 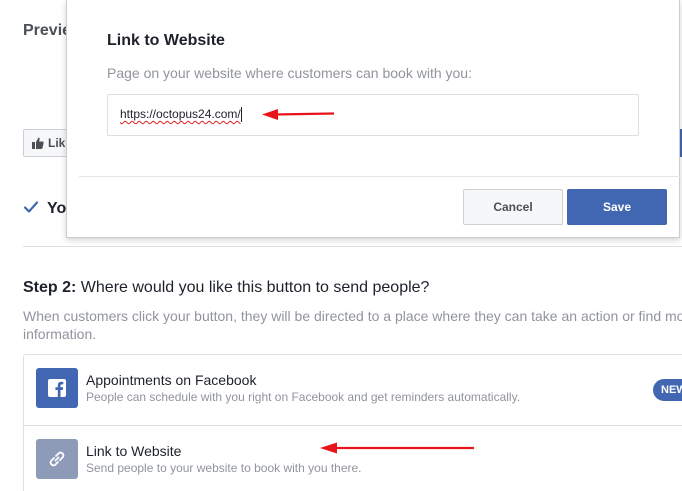 What do you see at coordinates (38, 143) in the screenshot?
I see `thumbs-up-icon` at bounding box center [38, 143].